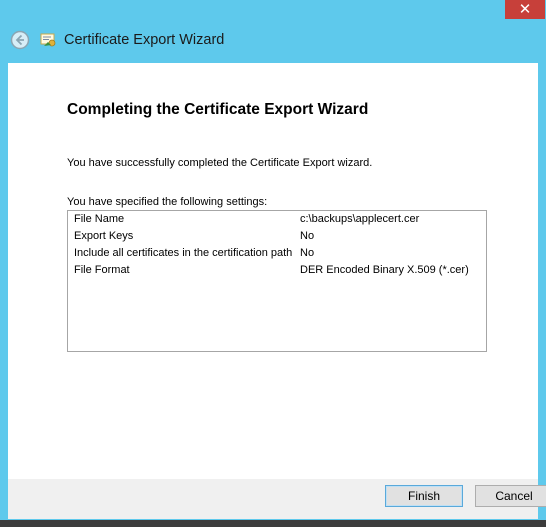 The width and height of the screenshot is (546, 527). What do you see at coordinates (277, 219) in the screenshot?
I see `settings-row-file-name: File Name c:\backups\applecert.cer` at bounding box center [277, 219].